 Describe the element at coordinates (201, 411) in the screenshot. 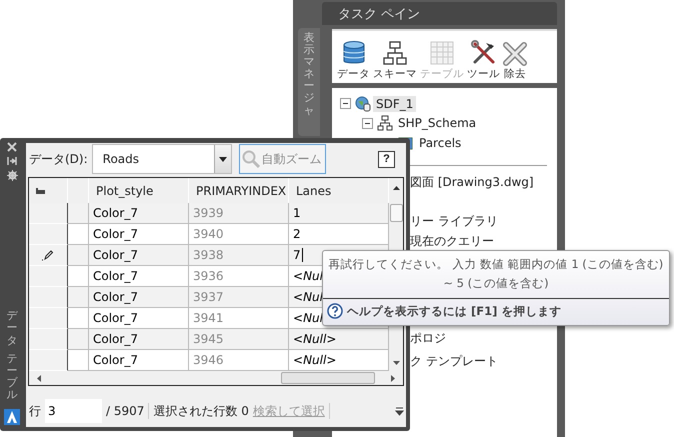

I see `selected-count: 選択された行数 0` at that location.